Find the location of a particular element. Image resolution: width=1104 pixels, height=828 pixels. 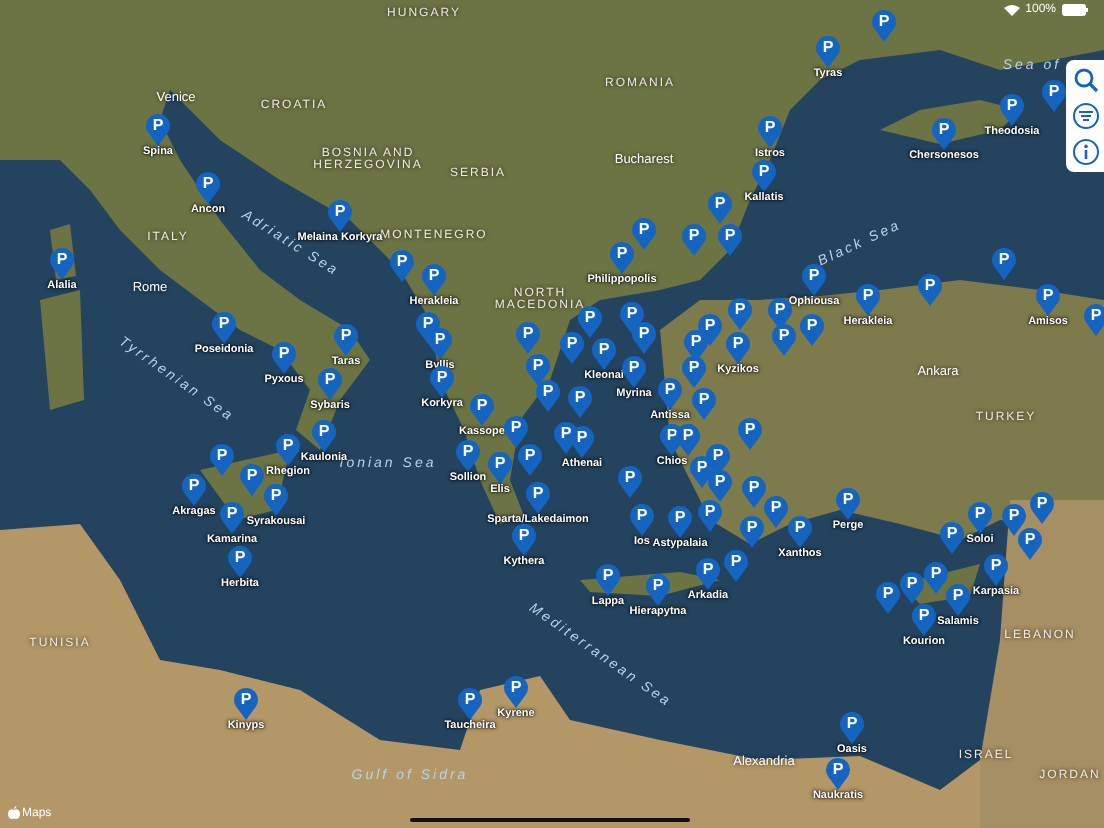

apple-logo-icon is located at coordinates (14, 813).